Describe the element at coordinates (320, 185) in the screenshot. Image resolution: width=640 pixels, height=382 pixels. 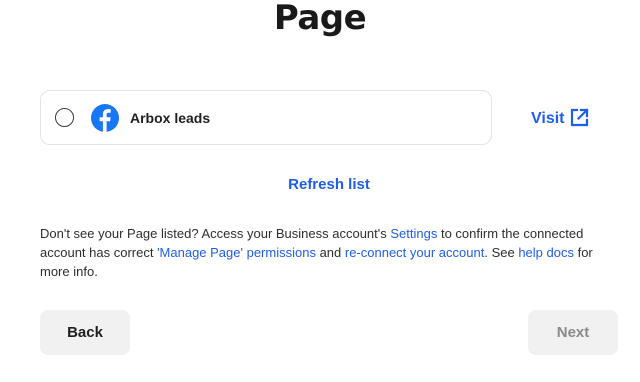
I see `refresh-list-link: Refresh list` at that location.